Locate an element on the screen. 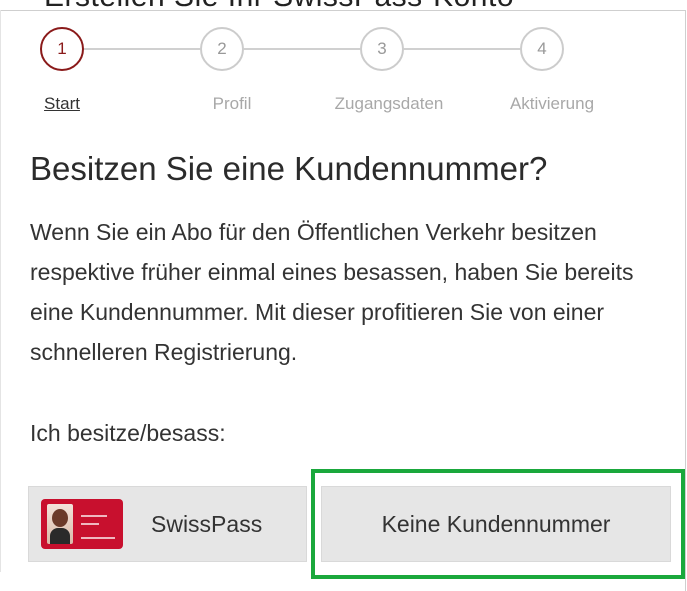 Image resolution: width=687 pixels, height=591 pixels. swisspass-option-button: SwissPass is located at coordinates (167, 524).